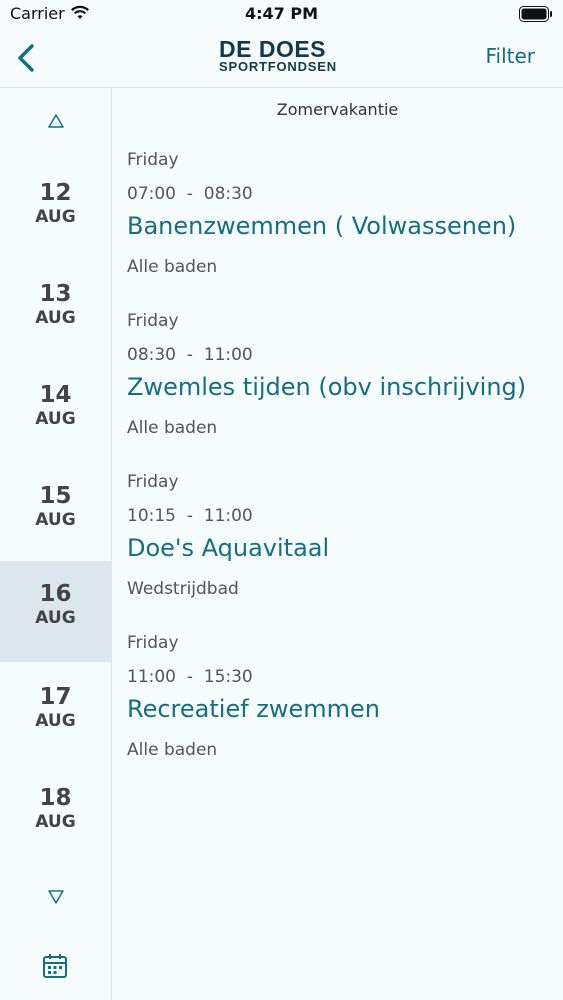 This screenshot has height=1000, width=563. I want to click on date-item-18: 18 AUG, so click(55, 815).